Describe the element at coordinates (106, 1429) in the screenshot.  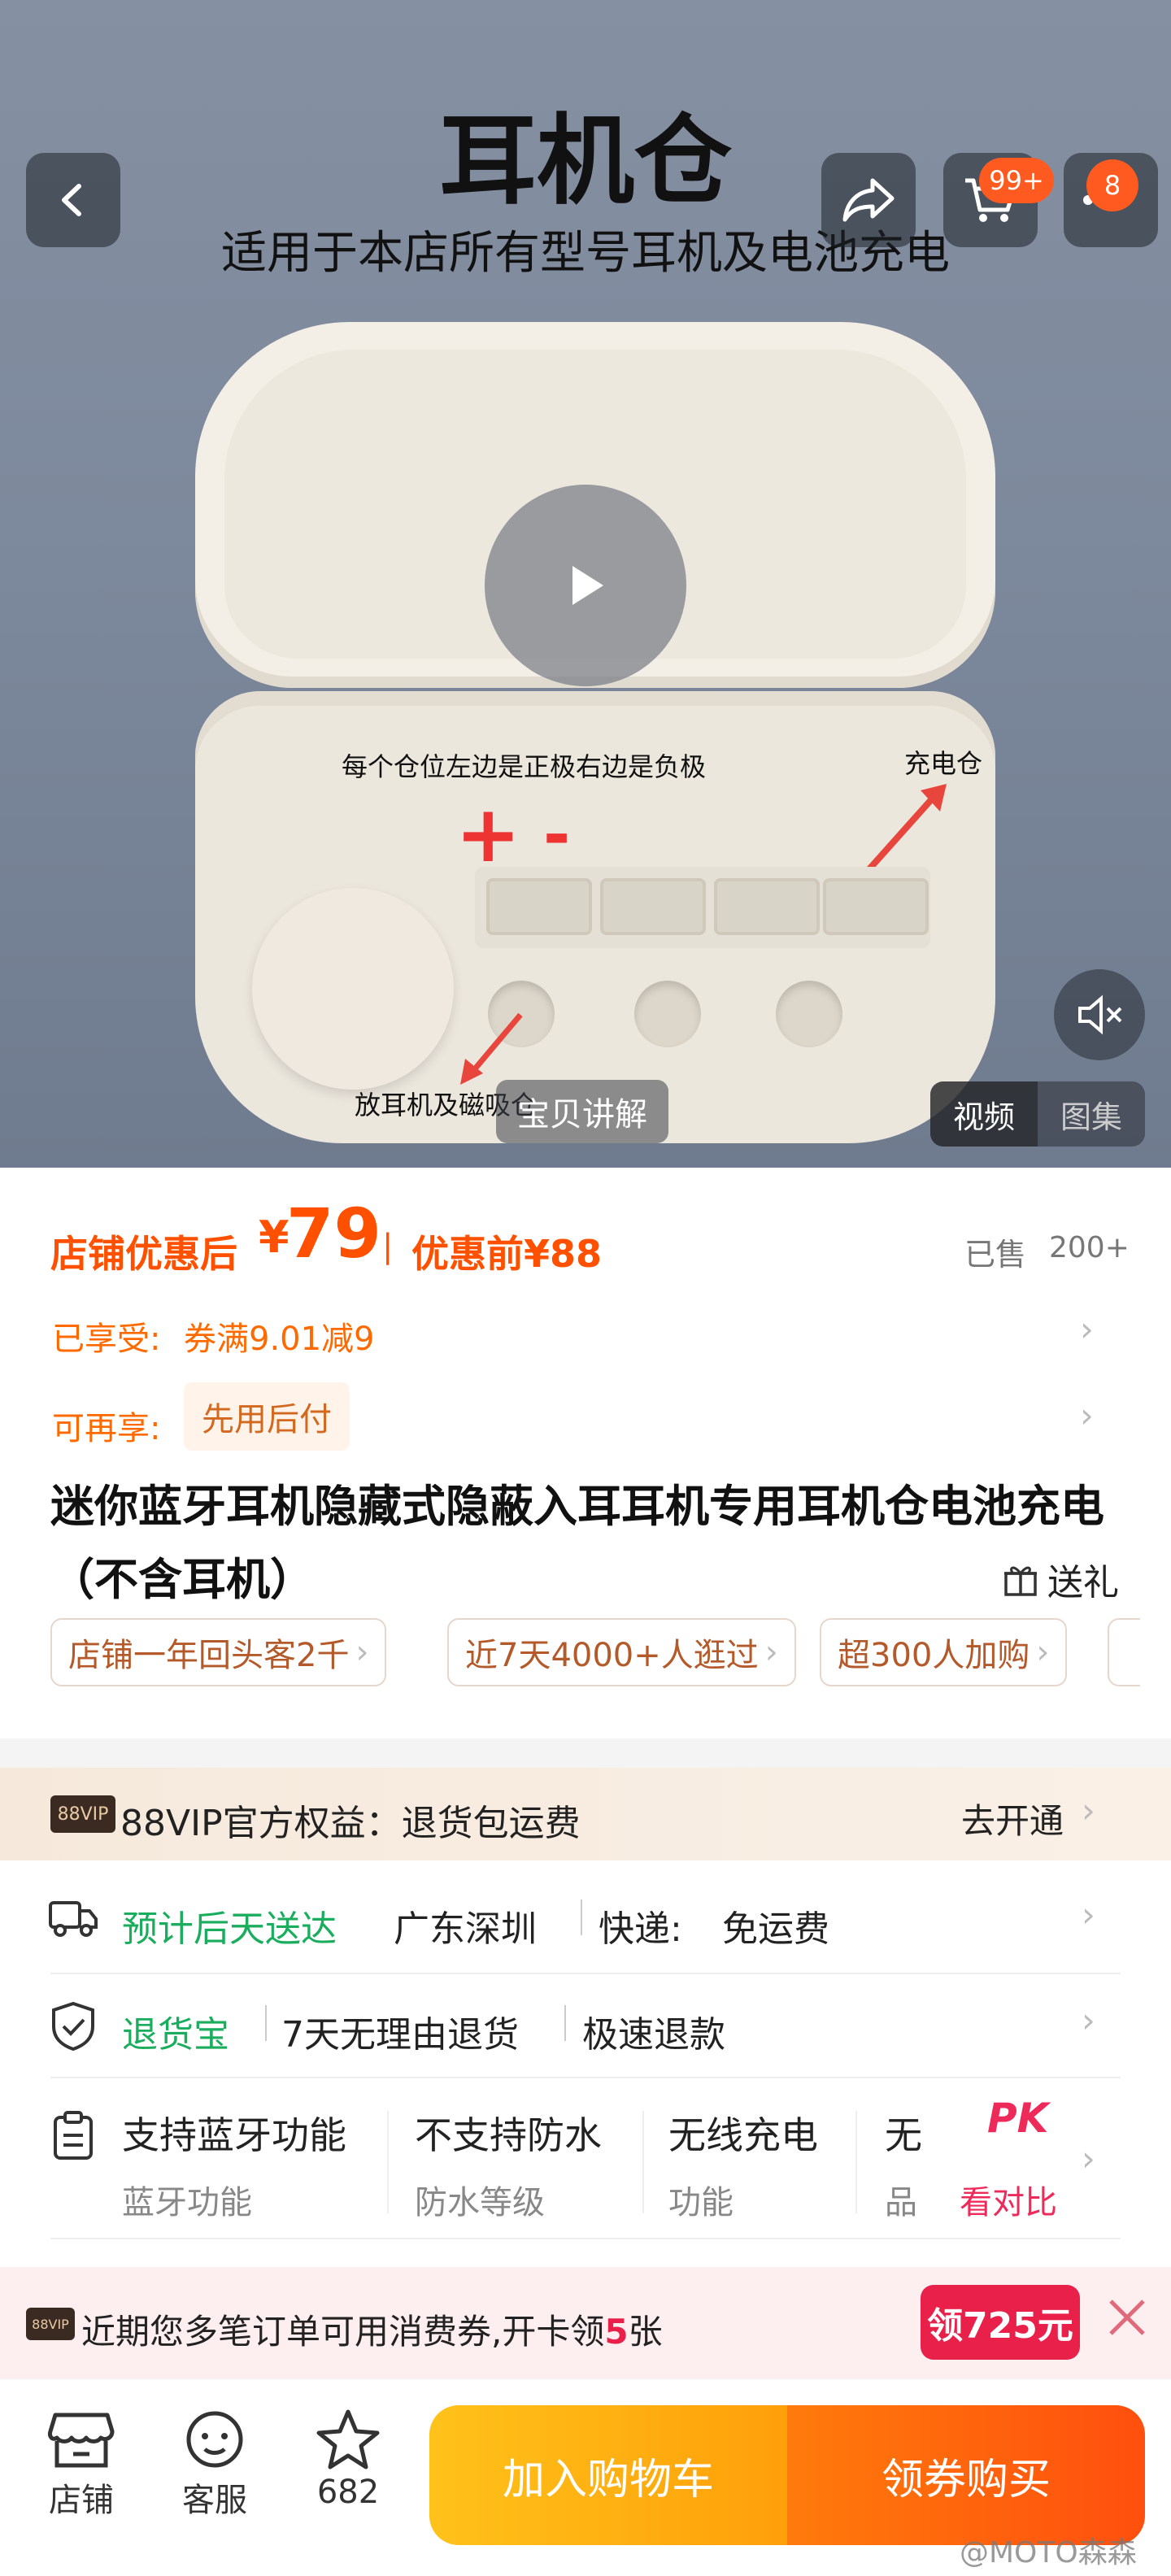
I see `more-benefit-label: 可再享:` at that location.